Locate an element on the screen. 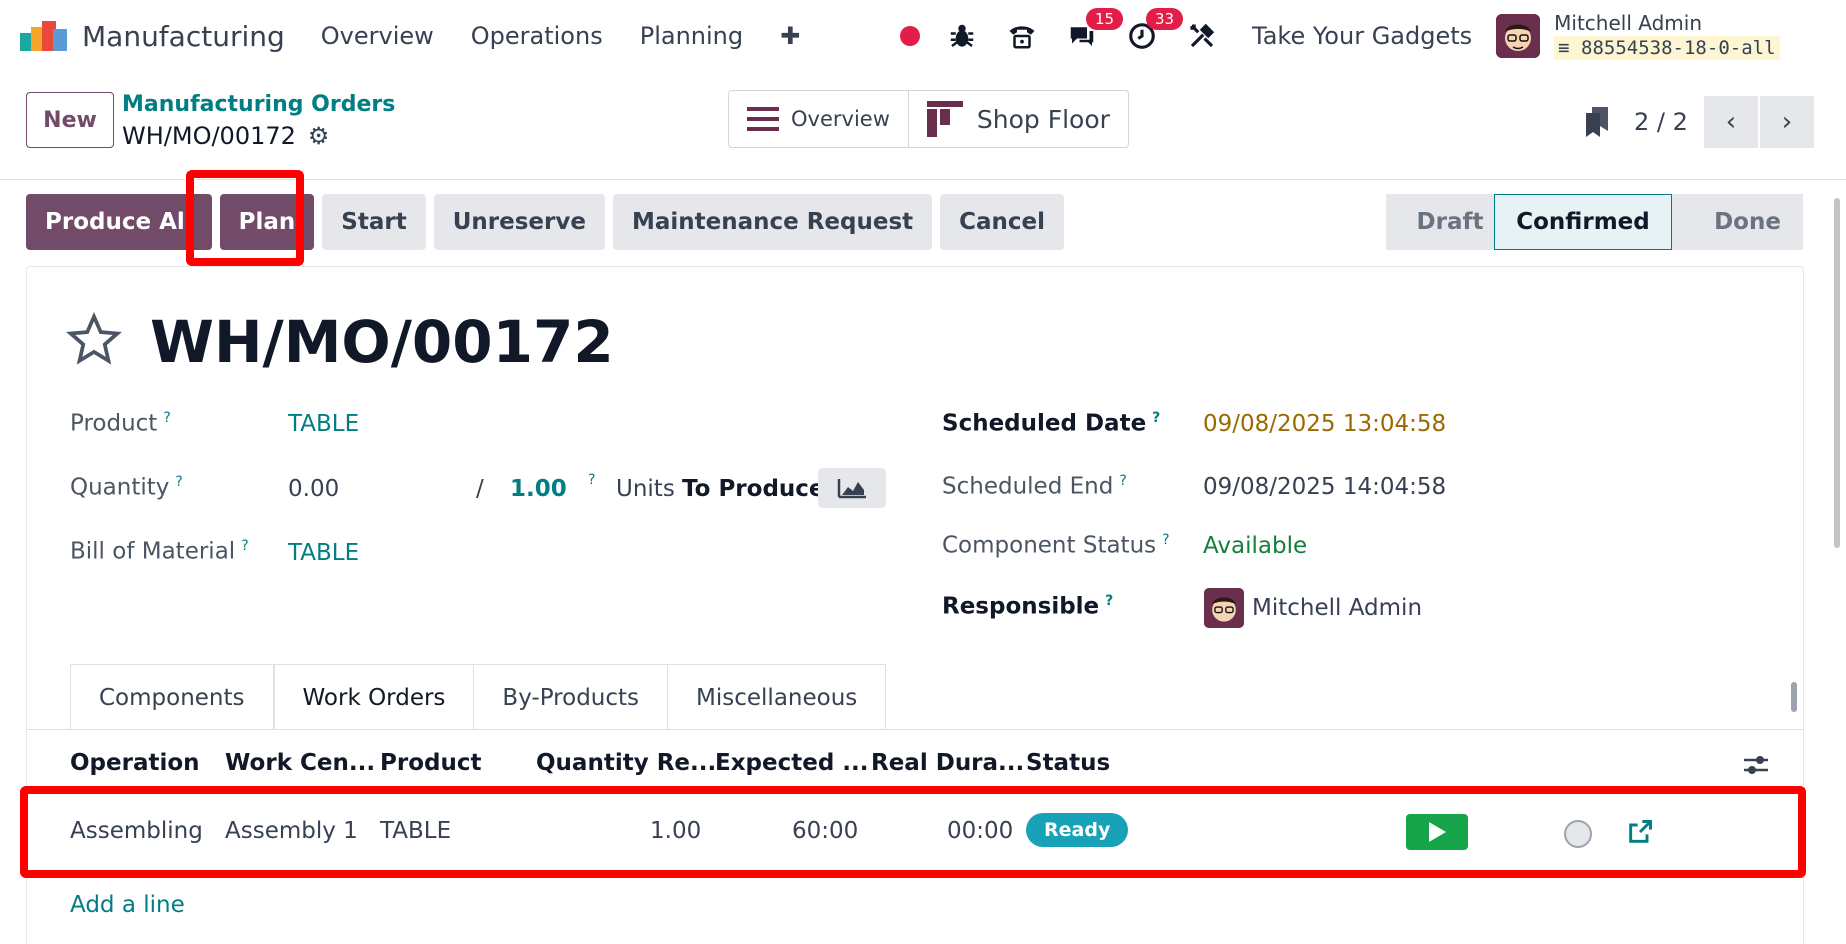  column-operation: Operation is located at coordinates (135, 763).